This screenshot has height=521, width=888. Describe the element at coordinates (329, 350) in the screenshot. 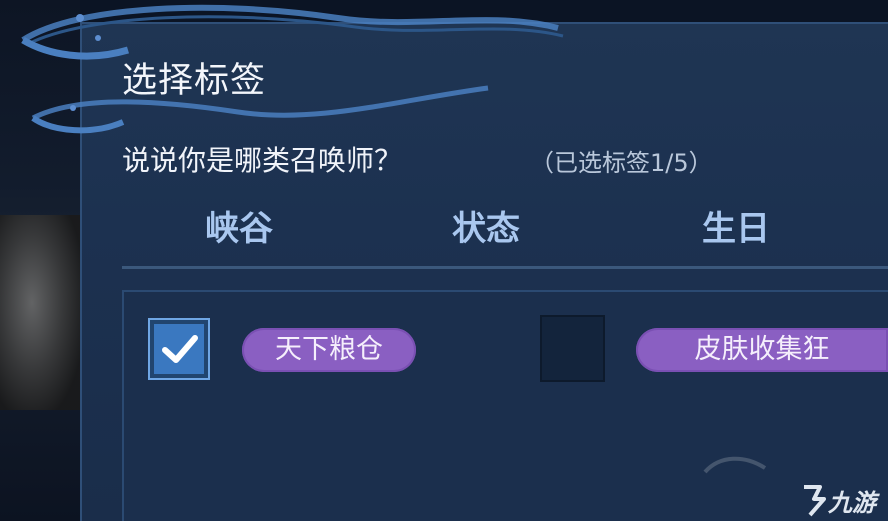

I see `tag-label-1: 天下粮仓` at that location.